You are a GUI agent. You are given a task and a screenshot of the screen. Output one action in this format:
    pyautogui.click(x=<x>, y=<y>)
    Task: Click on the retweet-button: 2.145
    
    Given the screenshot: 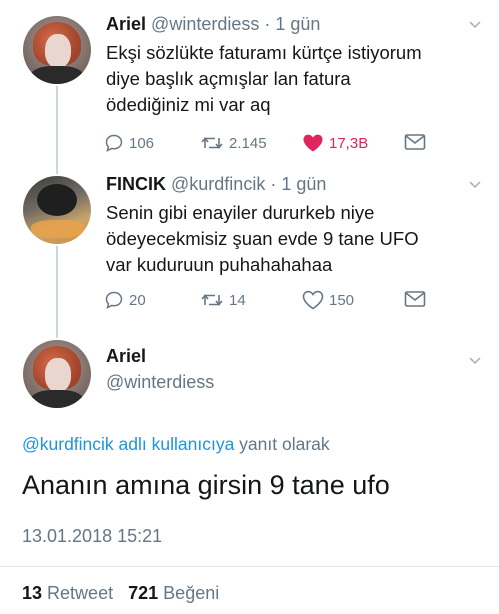 What is the action you would take?
    pyautogui.click(x=233, y=143)
    